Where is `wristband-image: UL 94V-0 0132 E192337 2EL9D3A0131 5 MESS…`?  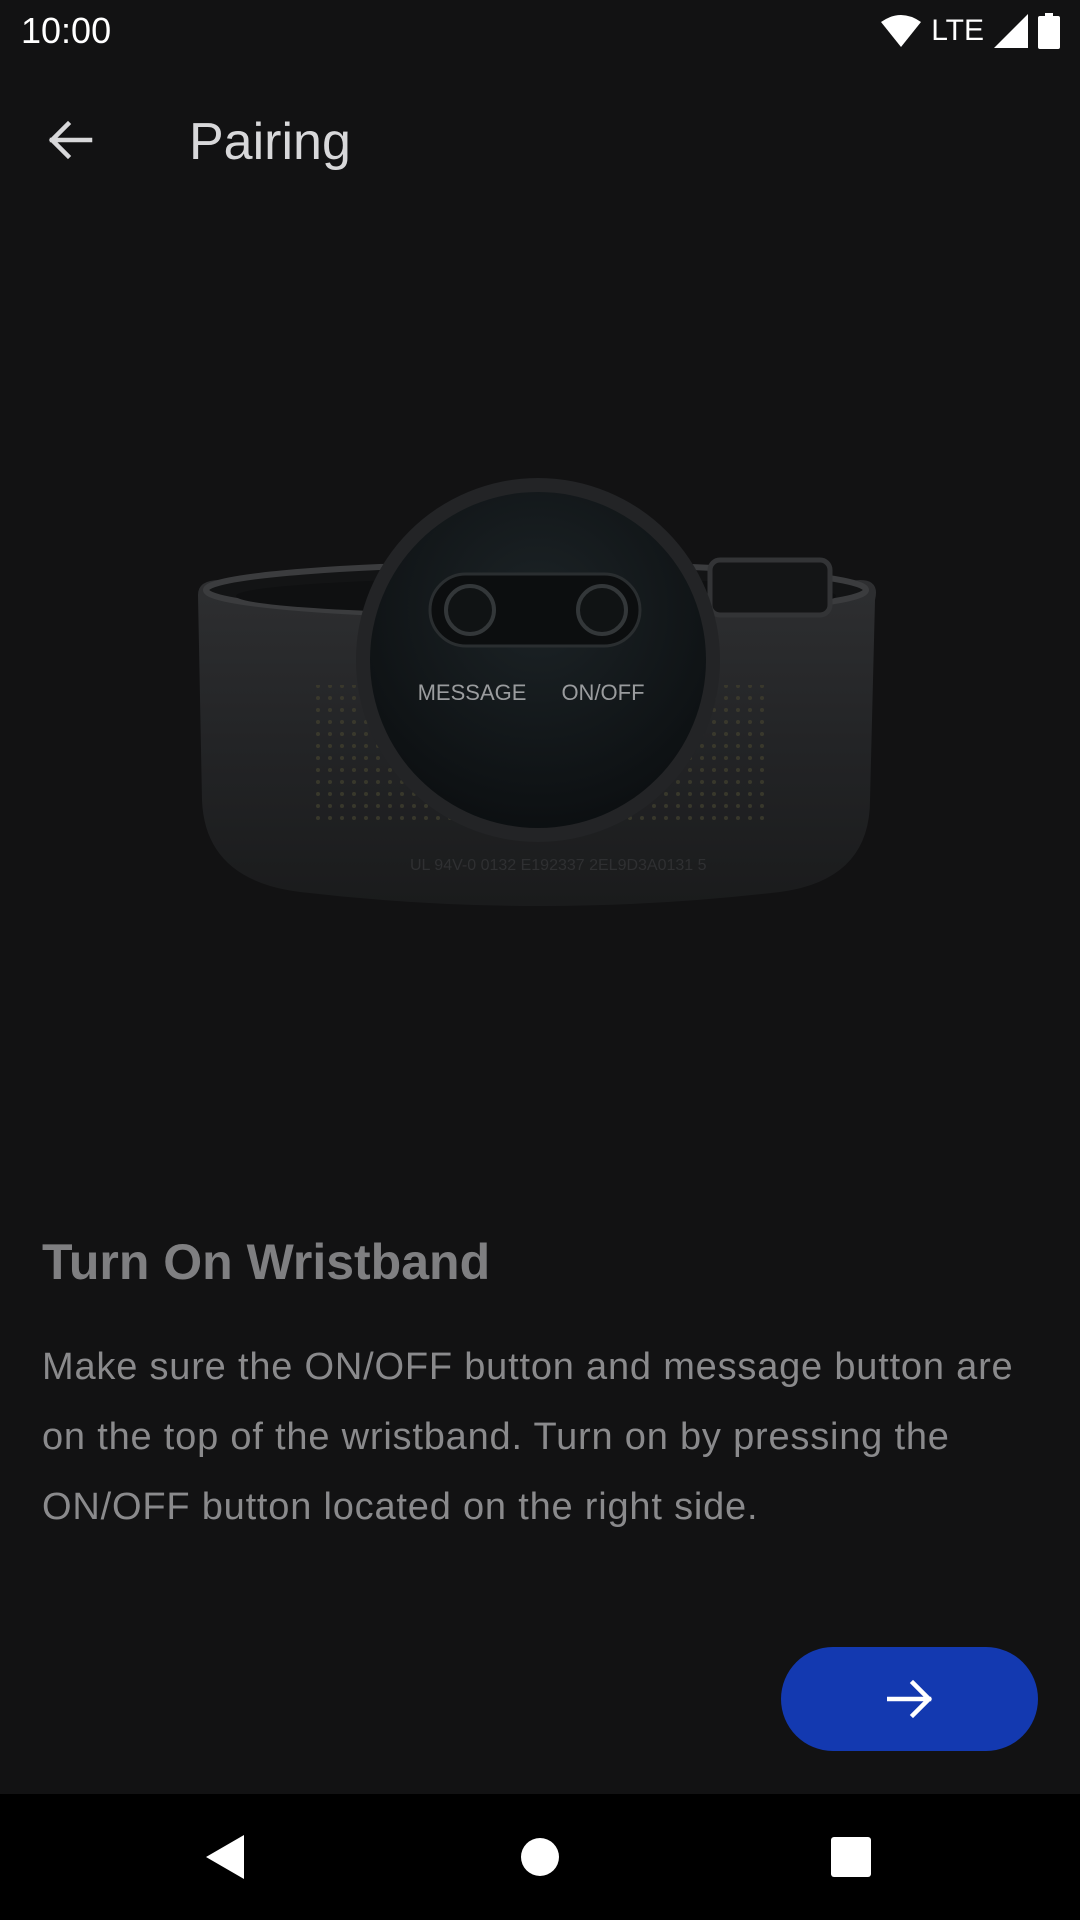
wristband-image: UL 94V-0 0132 E192337 2EL9D3A0131 5 MESS… is located at coordinates (537, 692).